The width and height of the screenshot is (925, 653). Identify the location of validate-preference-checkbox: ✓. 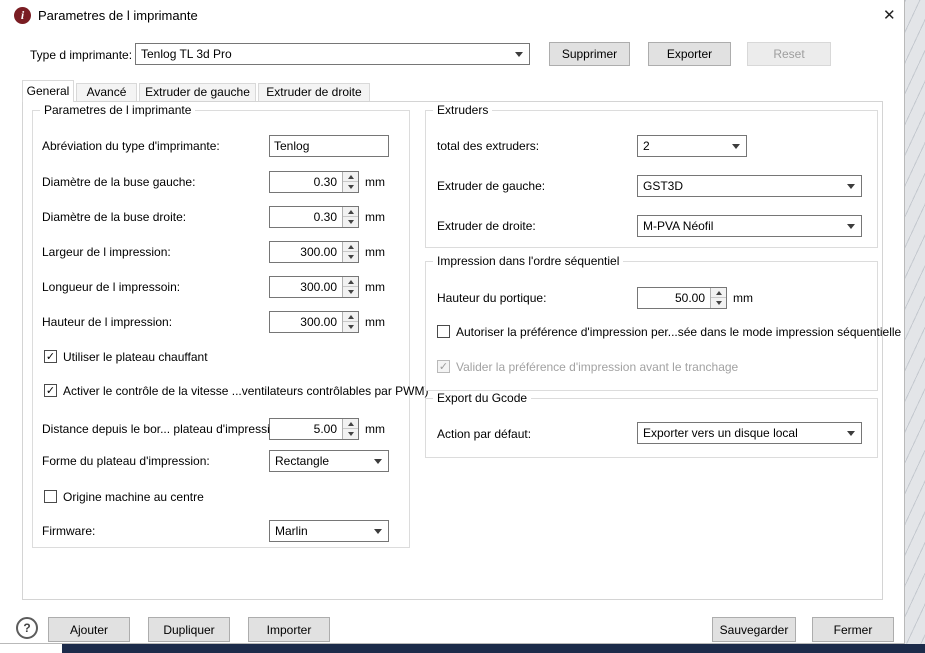
(443, 366).